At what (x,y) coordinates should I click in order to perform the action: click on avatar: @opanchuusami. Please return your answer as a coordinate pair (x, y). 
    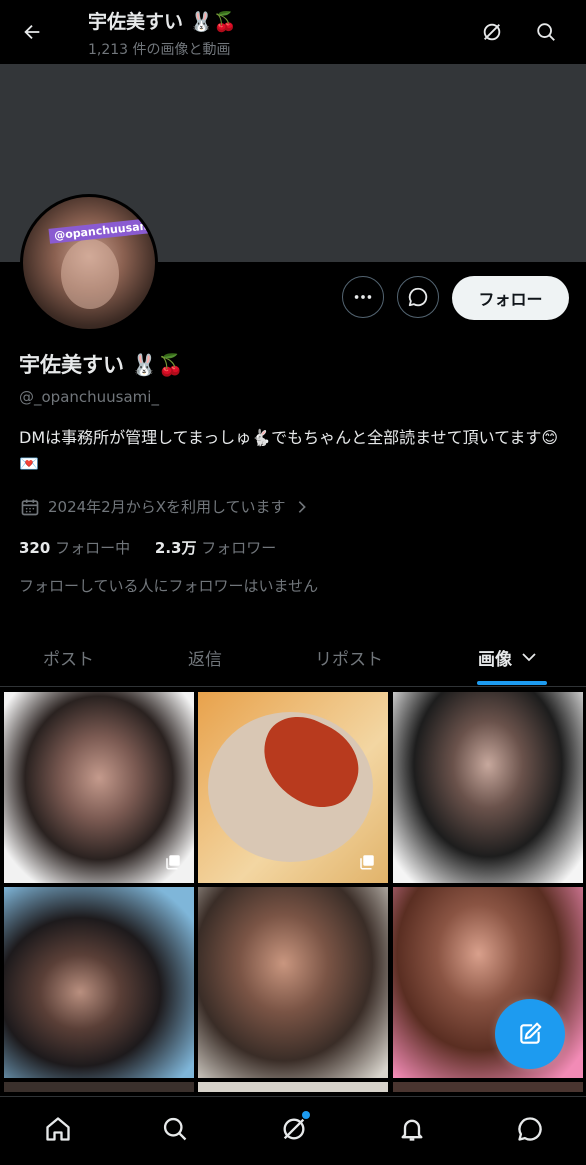
    Looking at the image, I should click on (89, 263).